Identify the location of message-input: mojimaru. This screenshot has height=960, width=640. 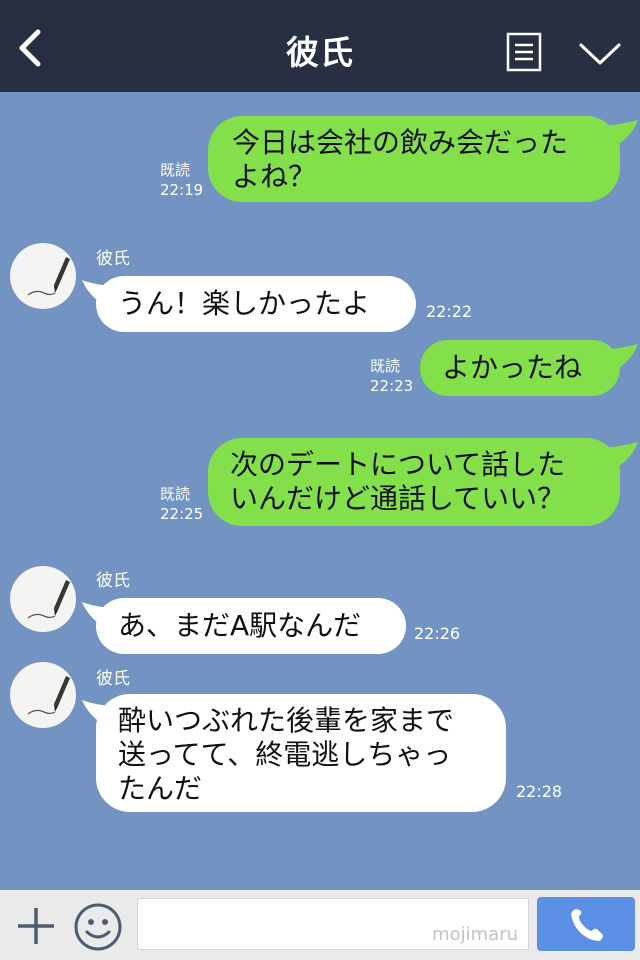
(333, 924).